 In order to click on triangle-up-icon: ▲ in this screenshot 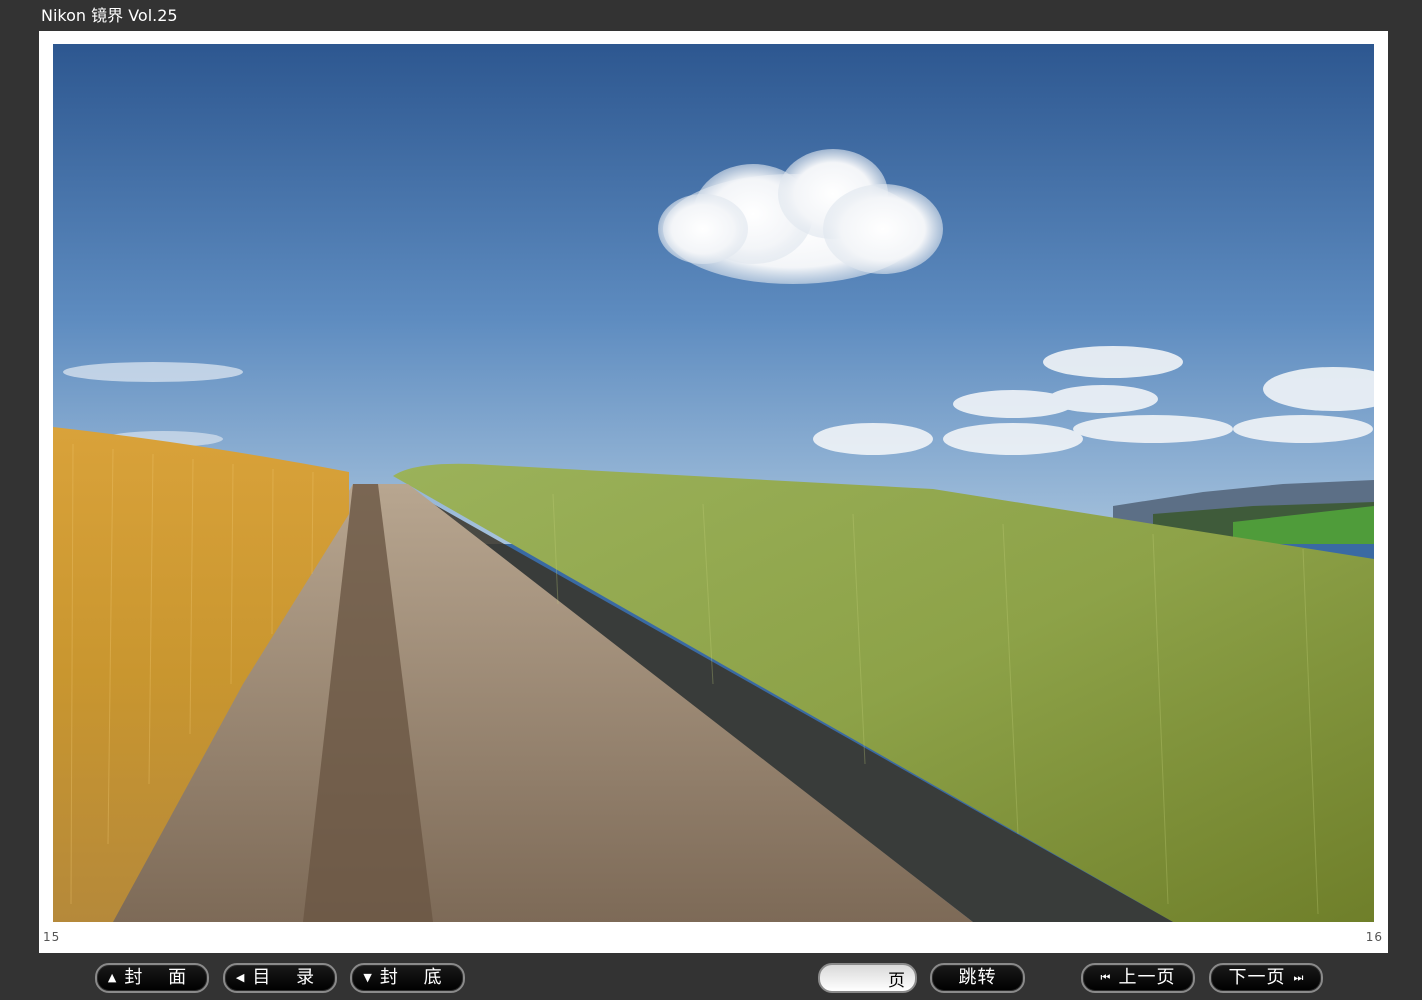, I will do `click(112, 977)`.